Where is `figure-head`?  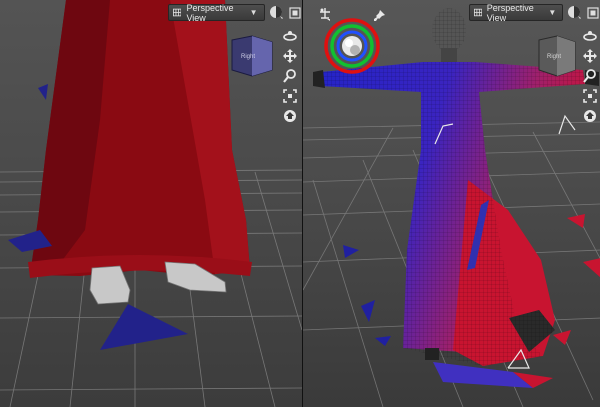 figure-head is located at coordinates (448, 35).